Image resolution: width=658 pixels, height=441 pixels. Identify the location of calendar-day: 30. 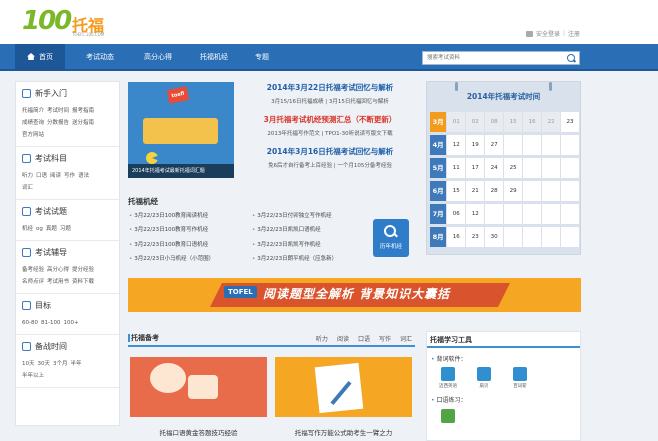
(494, 237).